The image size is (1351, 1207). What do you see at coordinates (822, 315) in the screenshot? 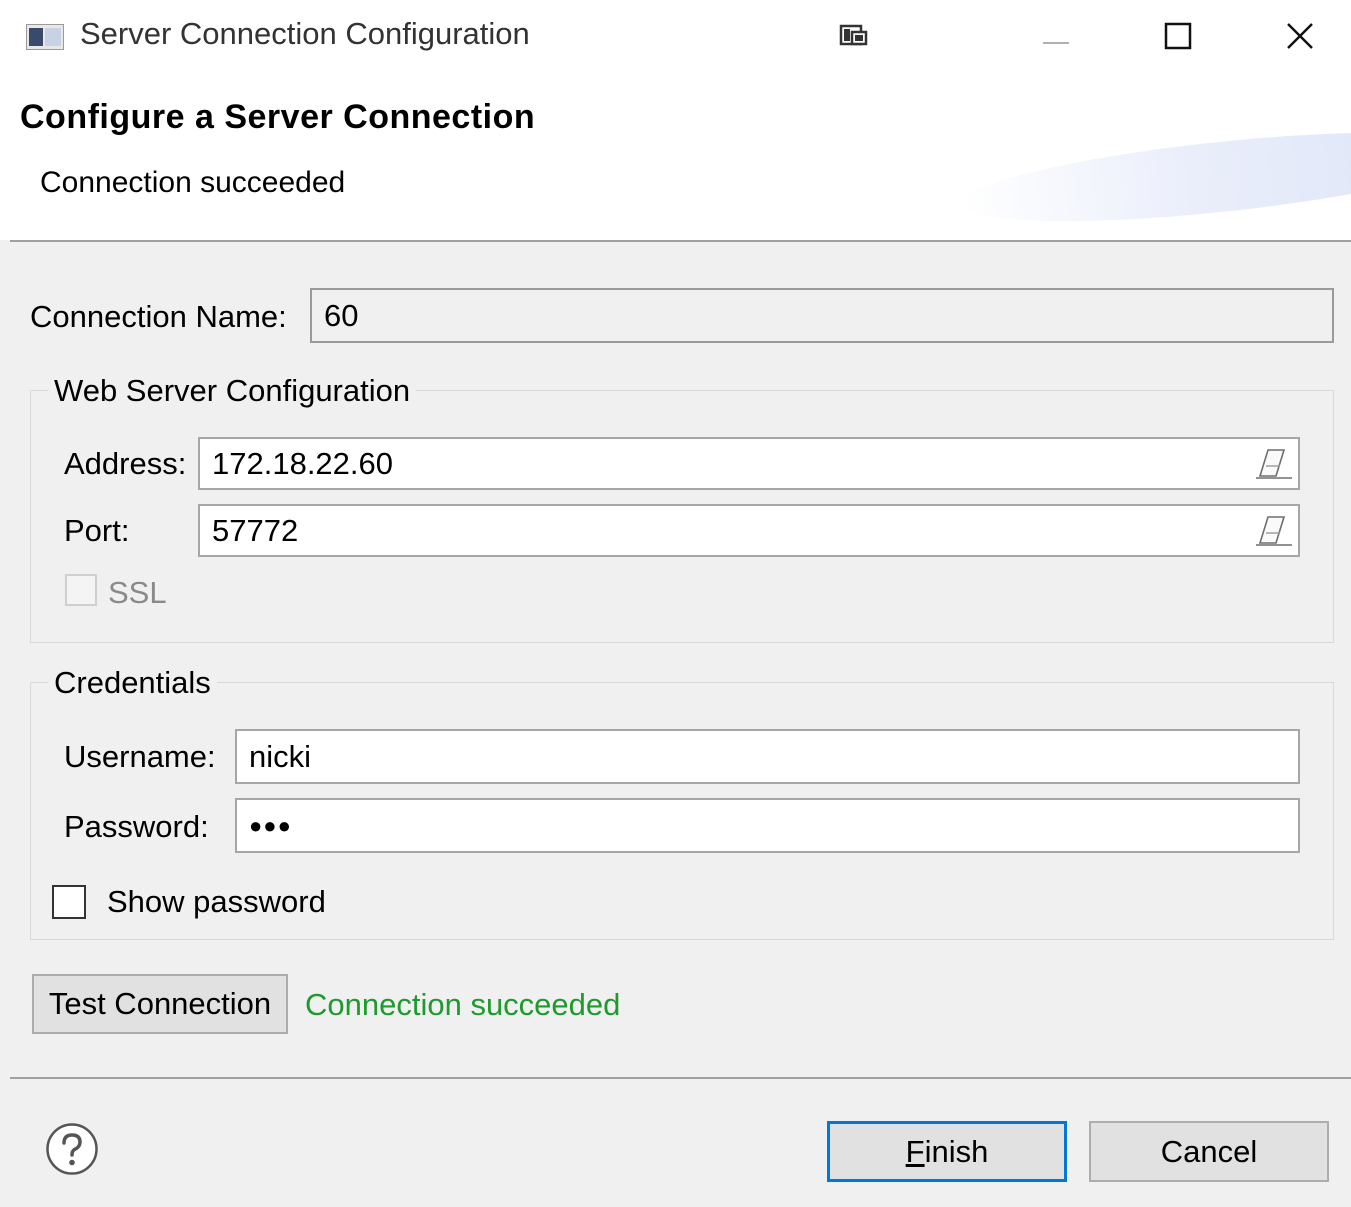
I see `connection-name-field` at bounding box center [822, 315].